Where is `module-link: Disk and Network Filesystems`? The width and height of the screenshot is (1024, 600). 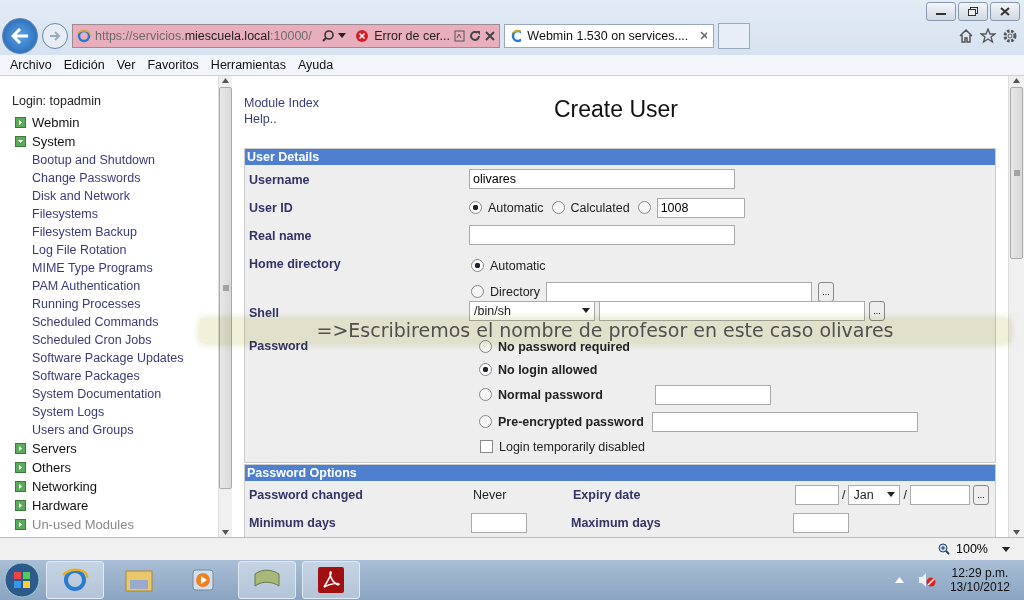
module-link: Disk and Network Filesystems is located at coordinates (115, 204).